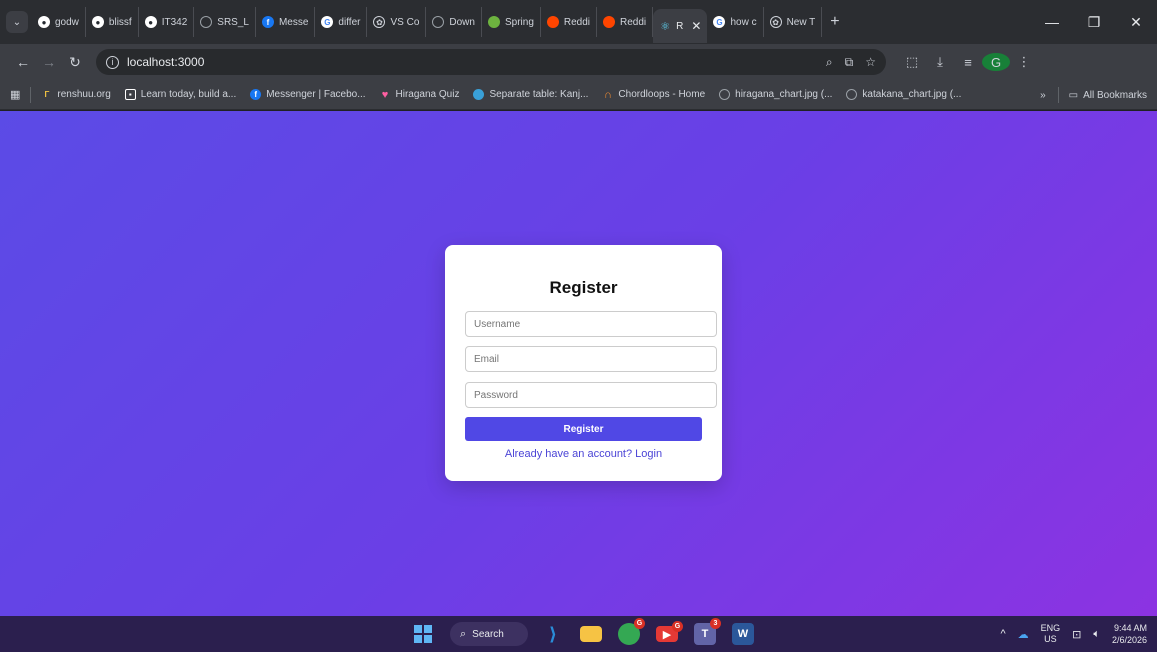 The width and height of the screenshot is (1157, 652). What do you see at coordinates (23, 62) in the screenshot?
I see `back-arrow-icon: ←` at bounding box center [23, 62].